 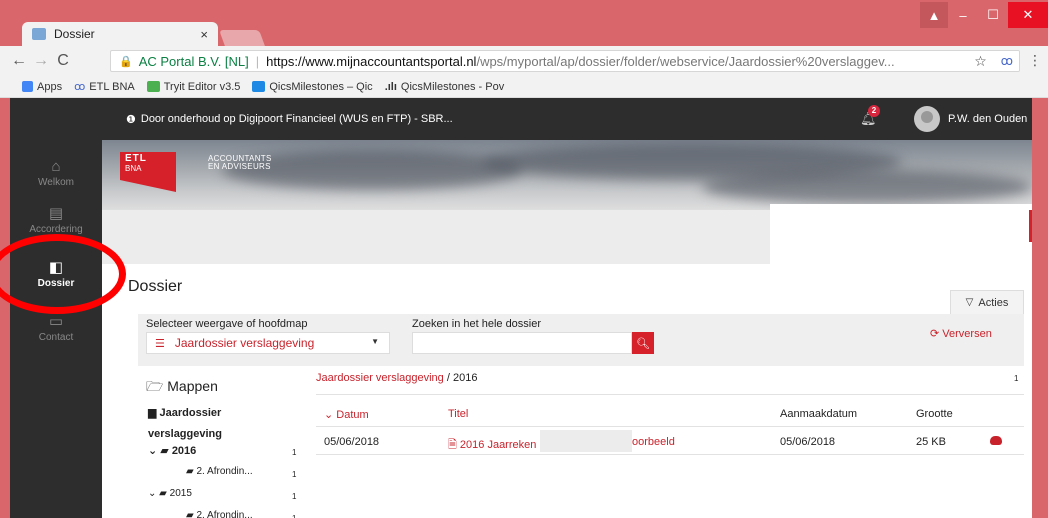 What do you see at coordinates (996, 440) in the screenshot?
I see `download-cloud-icon` at bounding box center [996, 440].